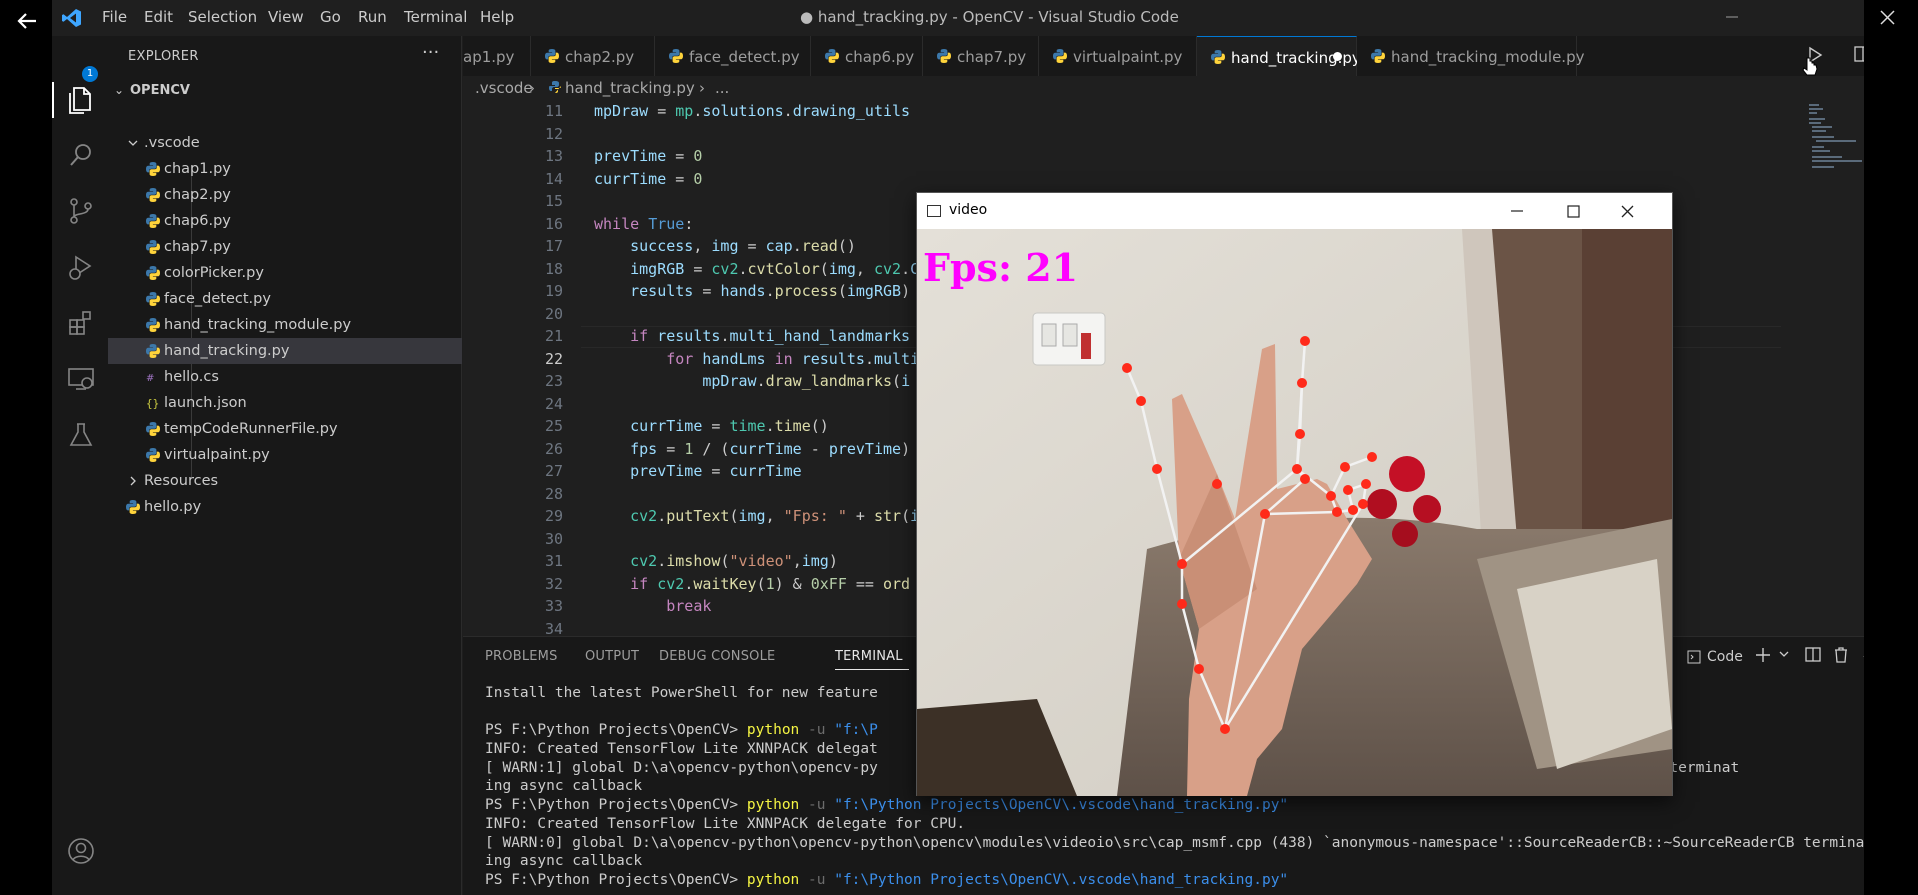  Describe the element at coordinates (81, 851) in the screenshot. I see `account-icon` at that location.